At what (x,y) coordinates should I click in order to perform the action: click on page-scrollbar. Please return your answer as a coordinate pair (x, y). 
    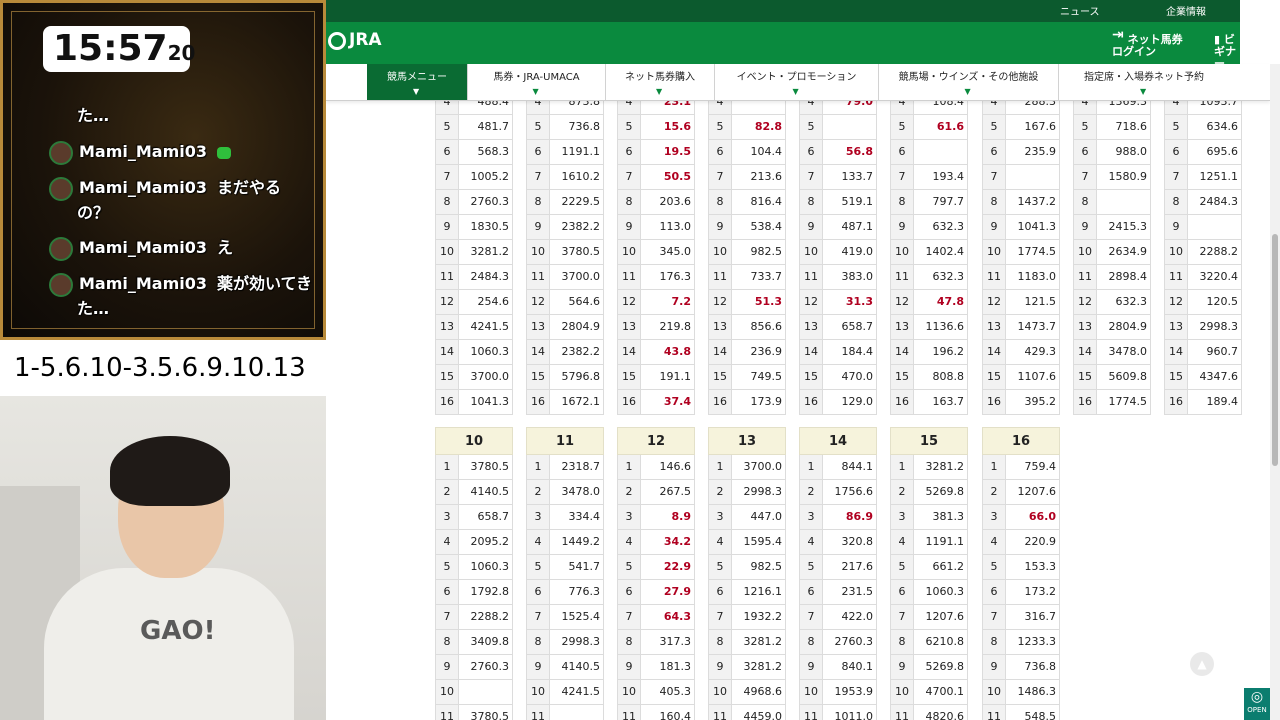
    Looking at the image, I should click on (1275, 392).